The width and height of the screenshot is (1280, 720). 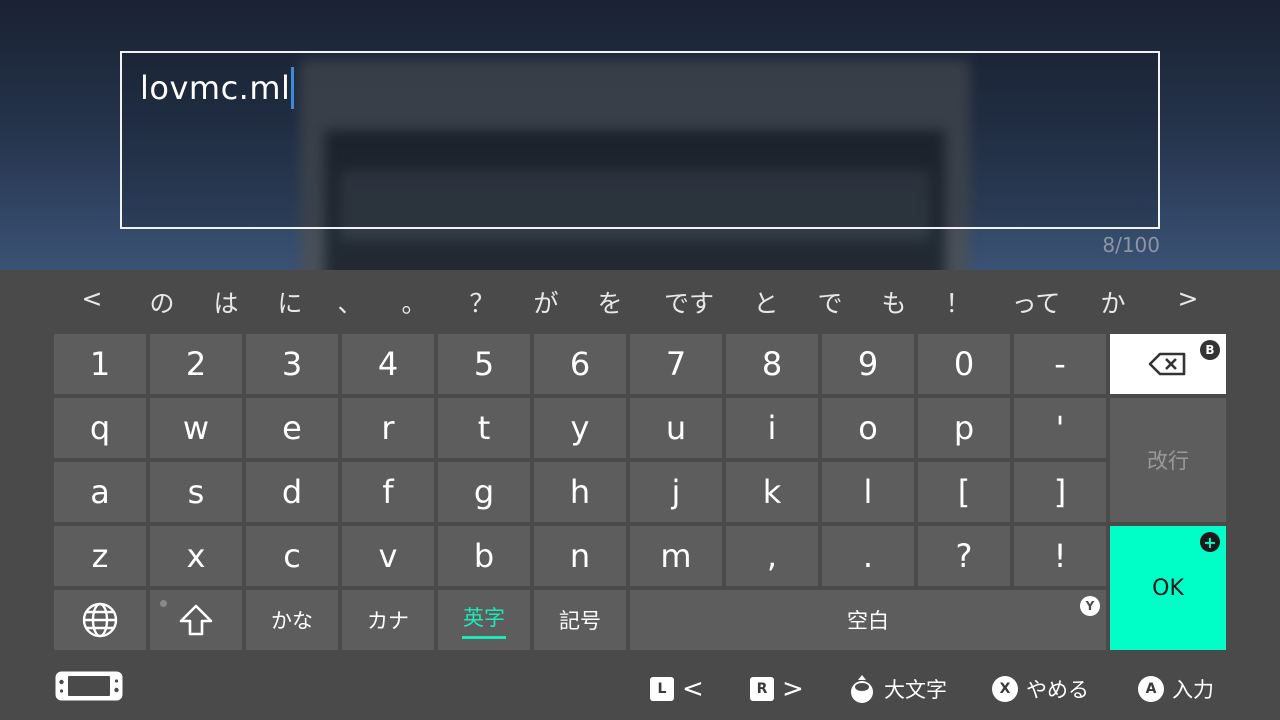 I want to click on suggestion-item: です, so click(x=689, y=302).